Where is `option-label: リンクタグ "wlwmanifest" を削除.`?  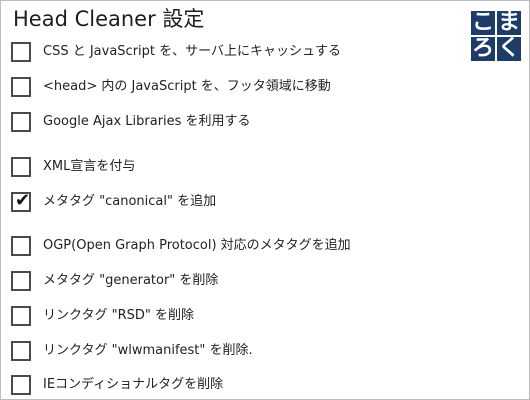 option-label: リンクタグ "wlwmanifest" を削除. is located at coordinates (148, 350).